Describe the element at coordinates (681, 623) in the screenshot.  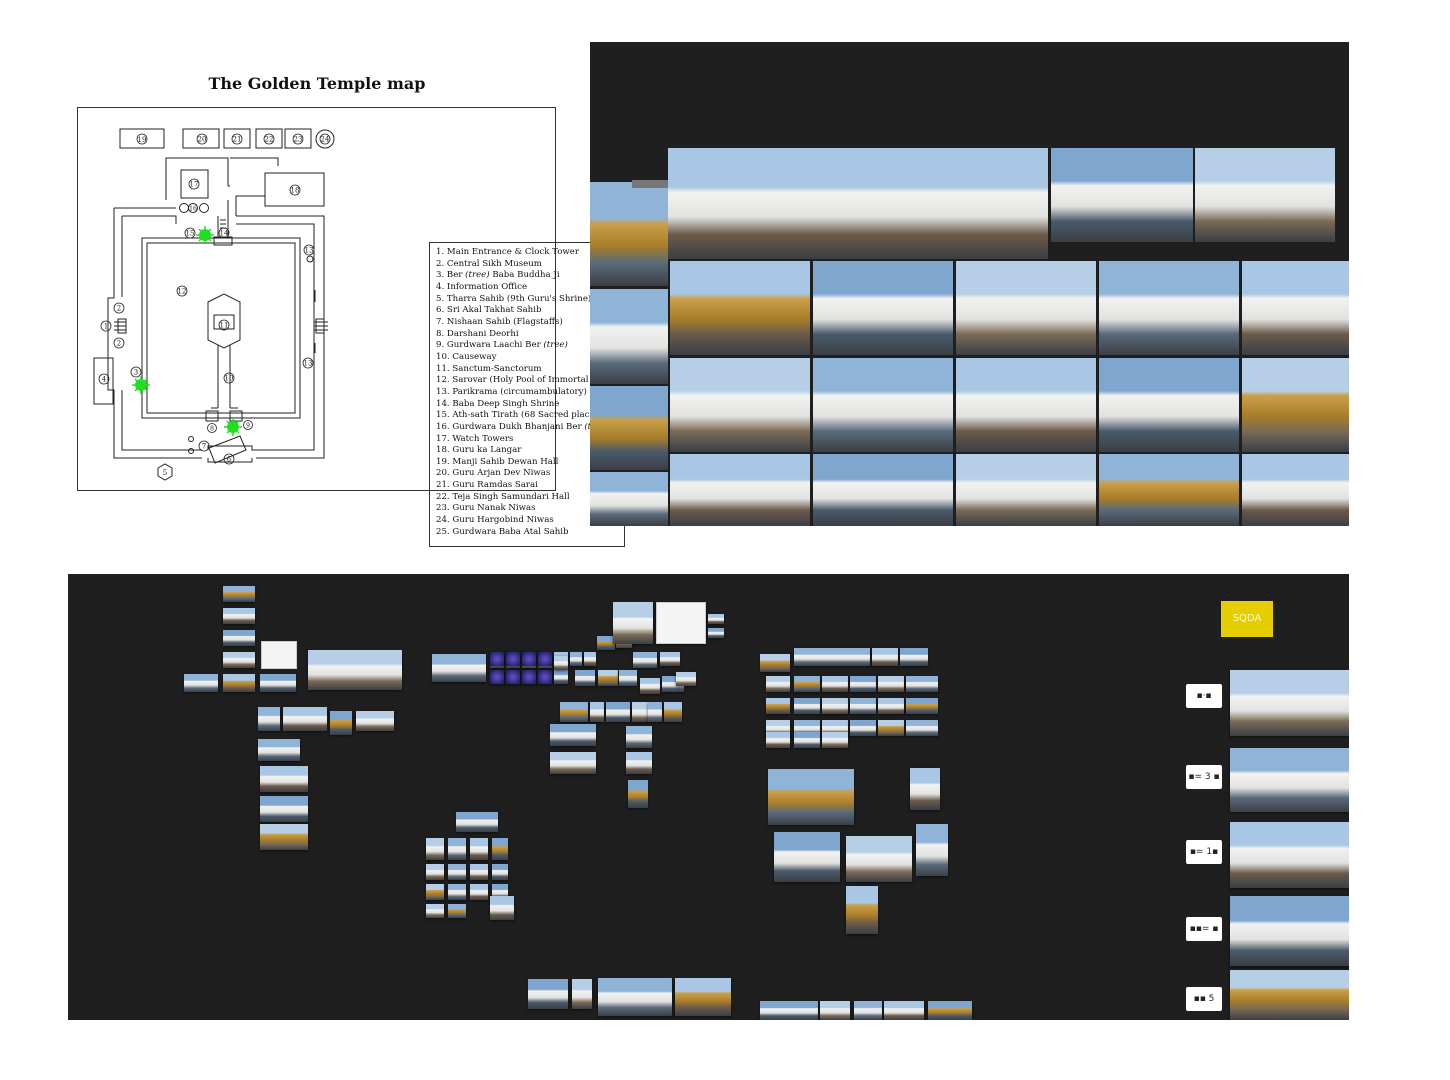
I see `canvas-document` at that location.